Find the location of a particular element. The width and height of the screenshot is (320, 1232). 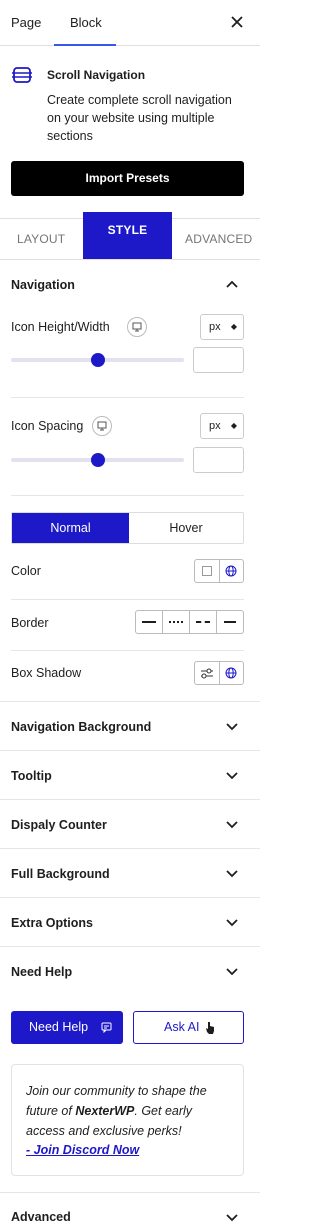

accordion-full-background: Full Background is located at coordinates (60, 874).